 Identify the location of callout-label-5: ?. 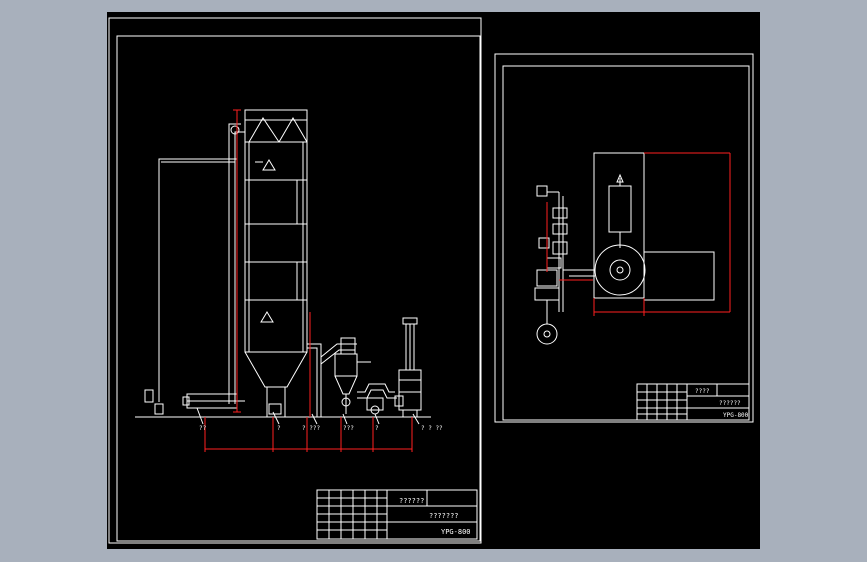
(377, 428).